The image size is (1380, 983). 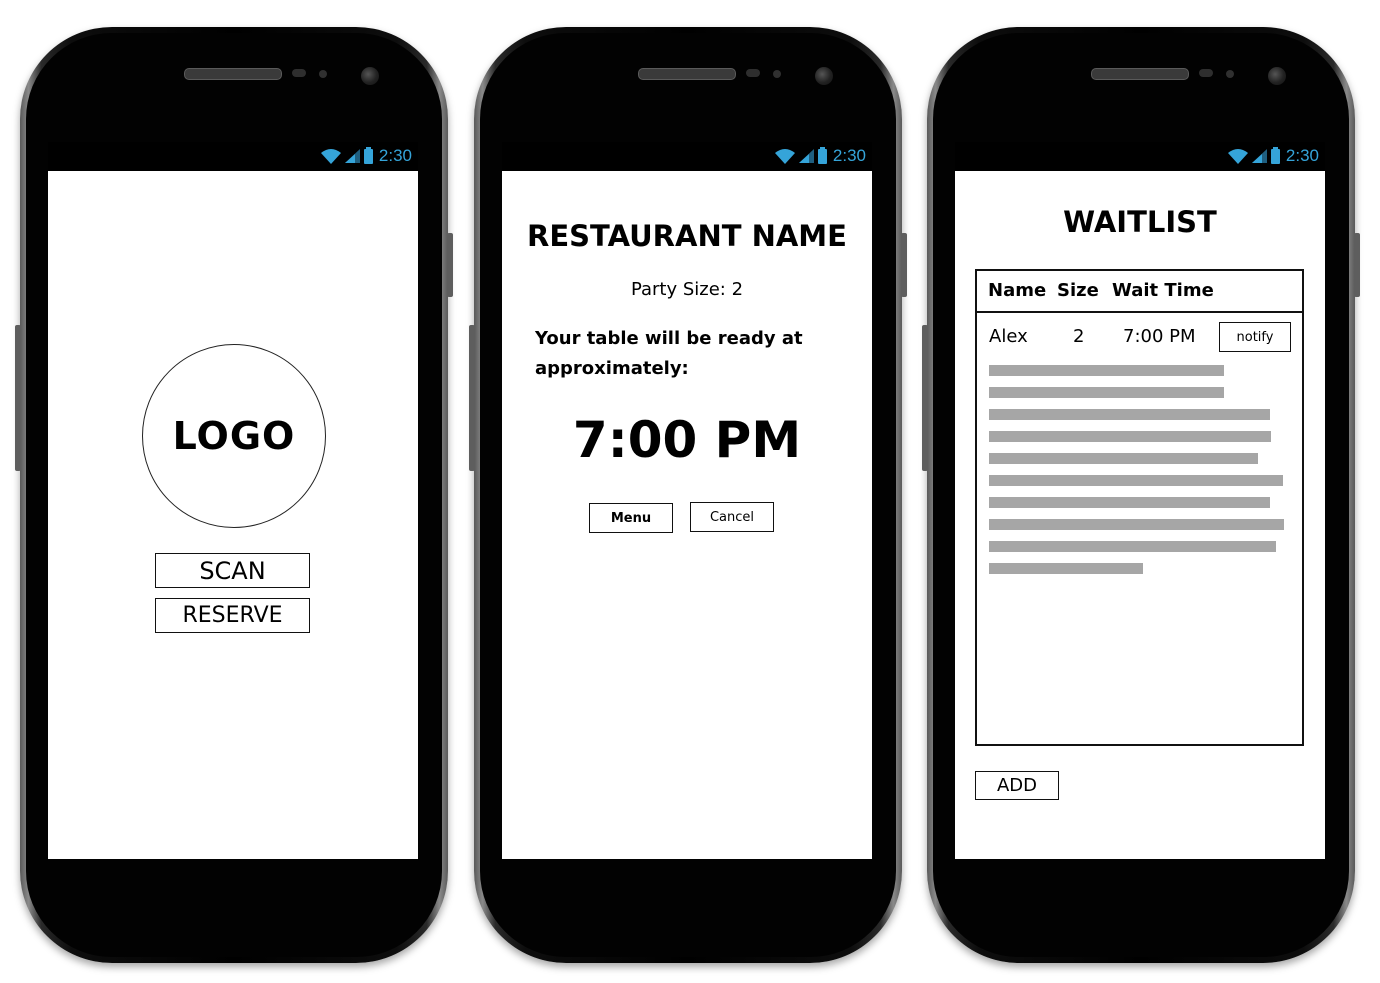 What do you see at coordinates (1159, 336) in the screenshot?
I see `row-wait-time: 7:00 PM` at bounding box center [1159, 336].